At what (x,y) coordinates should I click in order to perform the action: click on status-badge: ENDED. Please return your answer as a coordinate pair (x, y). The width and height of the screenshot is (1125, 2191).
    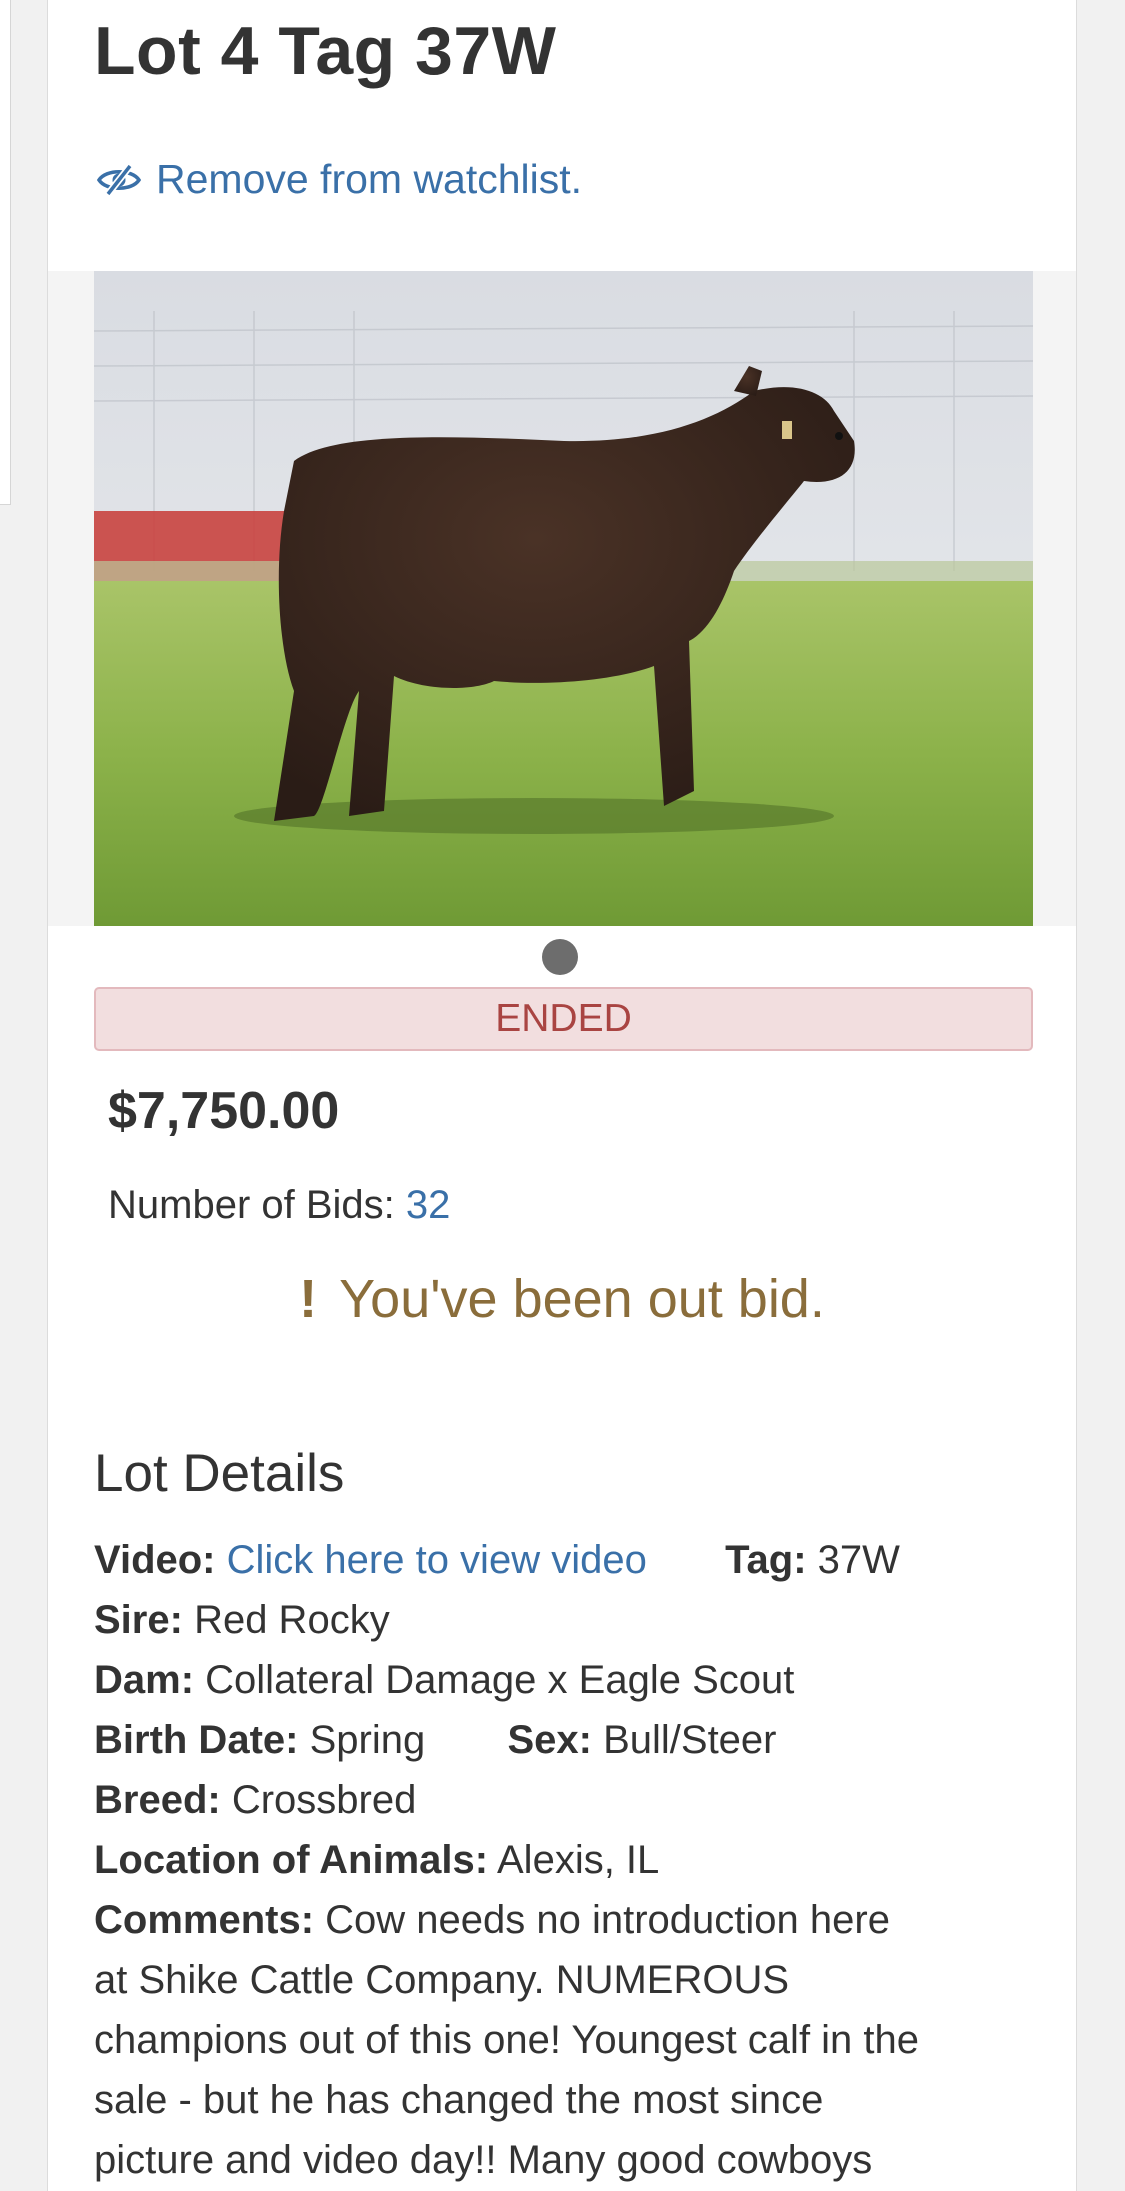
    Looking at the image, I should click on (563, 1019).